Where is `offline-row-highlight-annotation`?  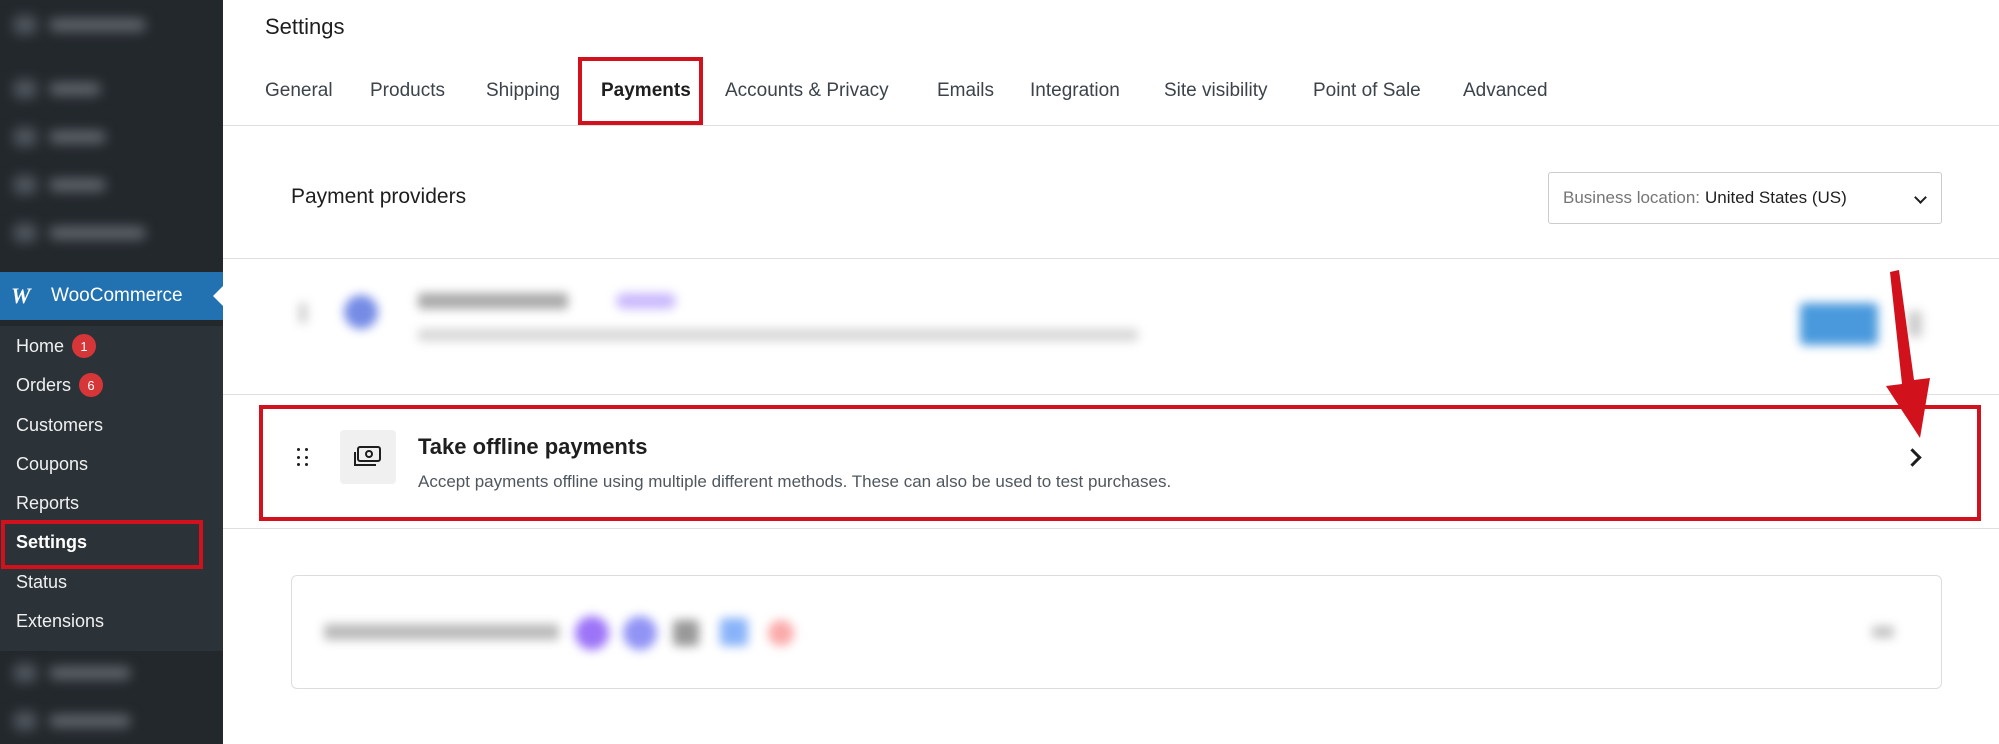
offline-row-highlight-annotation is located at coordinates (1120, 463).